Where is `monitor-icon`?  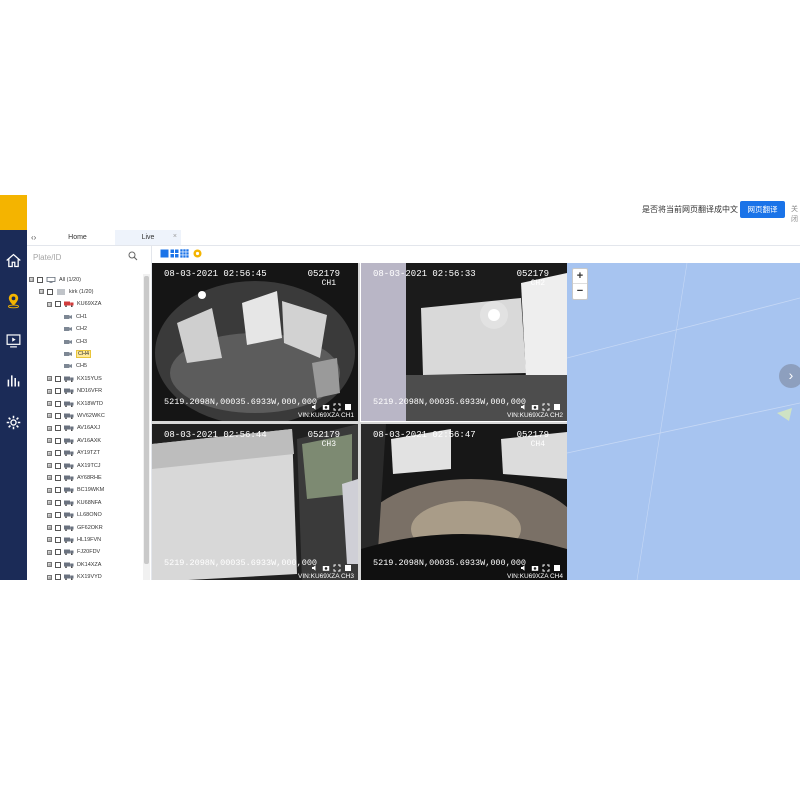
monitor-icon is located at coordinates (13, 340).